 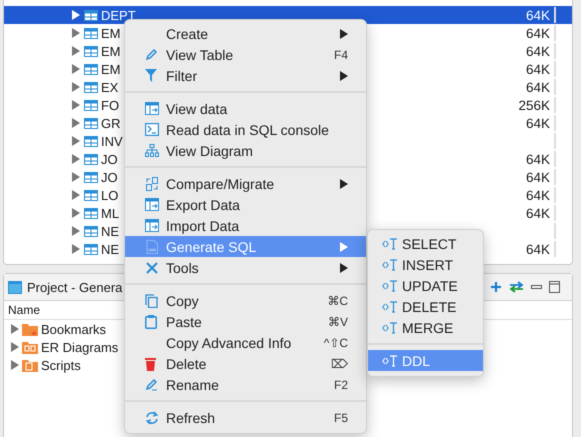 What do you see at coordinates (337, 301) in the screenshot?
I see `shortcut-label: ⌘C` at bounding box center [337, 301].